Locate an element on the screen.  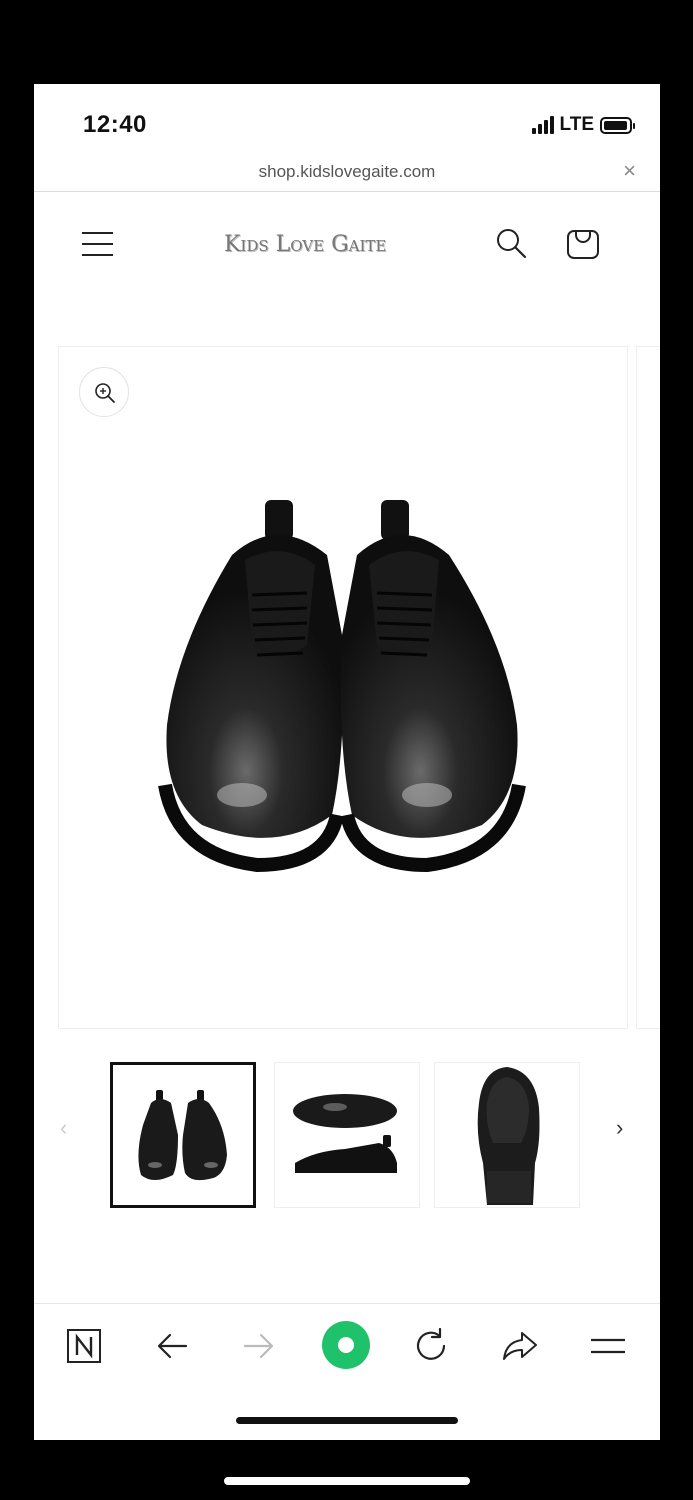
status-indicators: LTE is located at coordinates (583, 125).